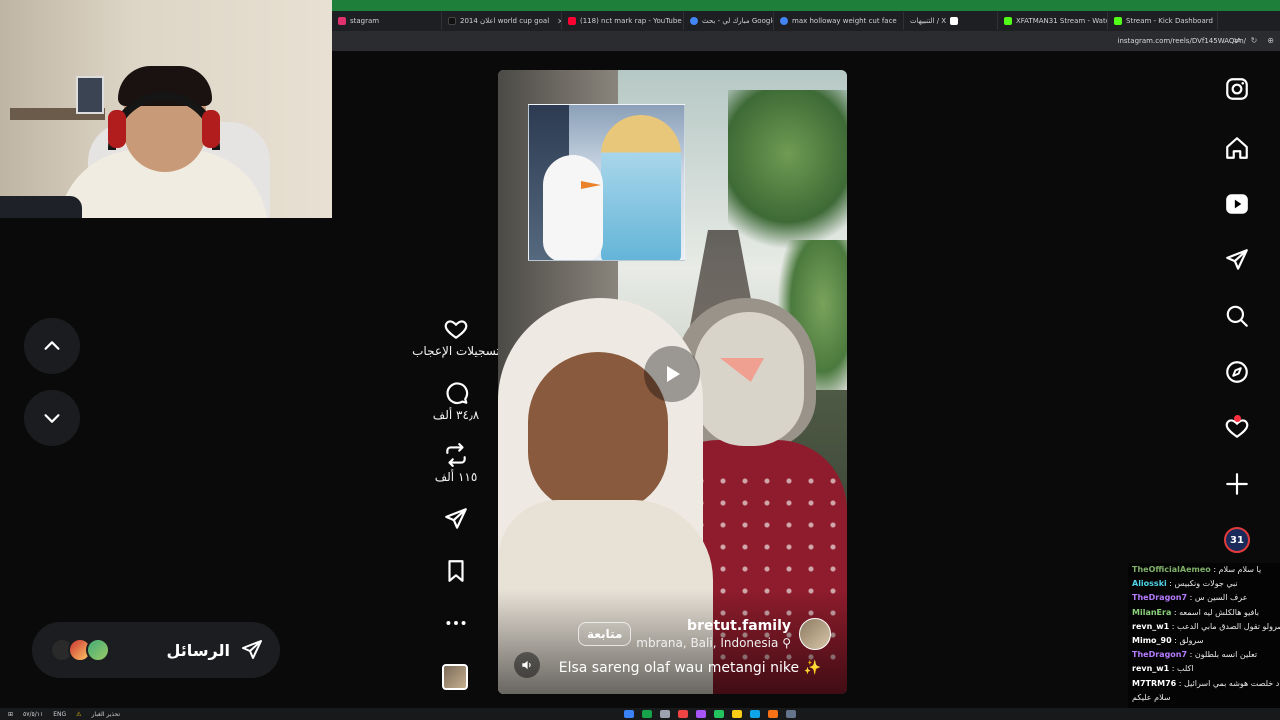 This screenshot has width=1280, height=720. What do you see at coordinates (52, 346) in the screenshot?
I see `previous-reel-button` at bounding box center [52, 346].